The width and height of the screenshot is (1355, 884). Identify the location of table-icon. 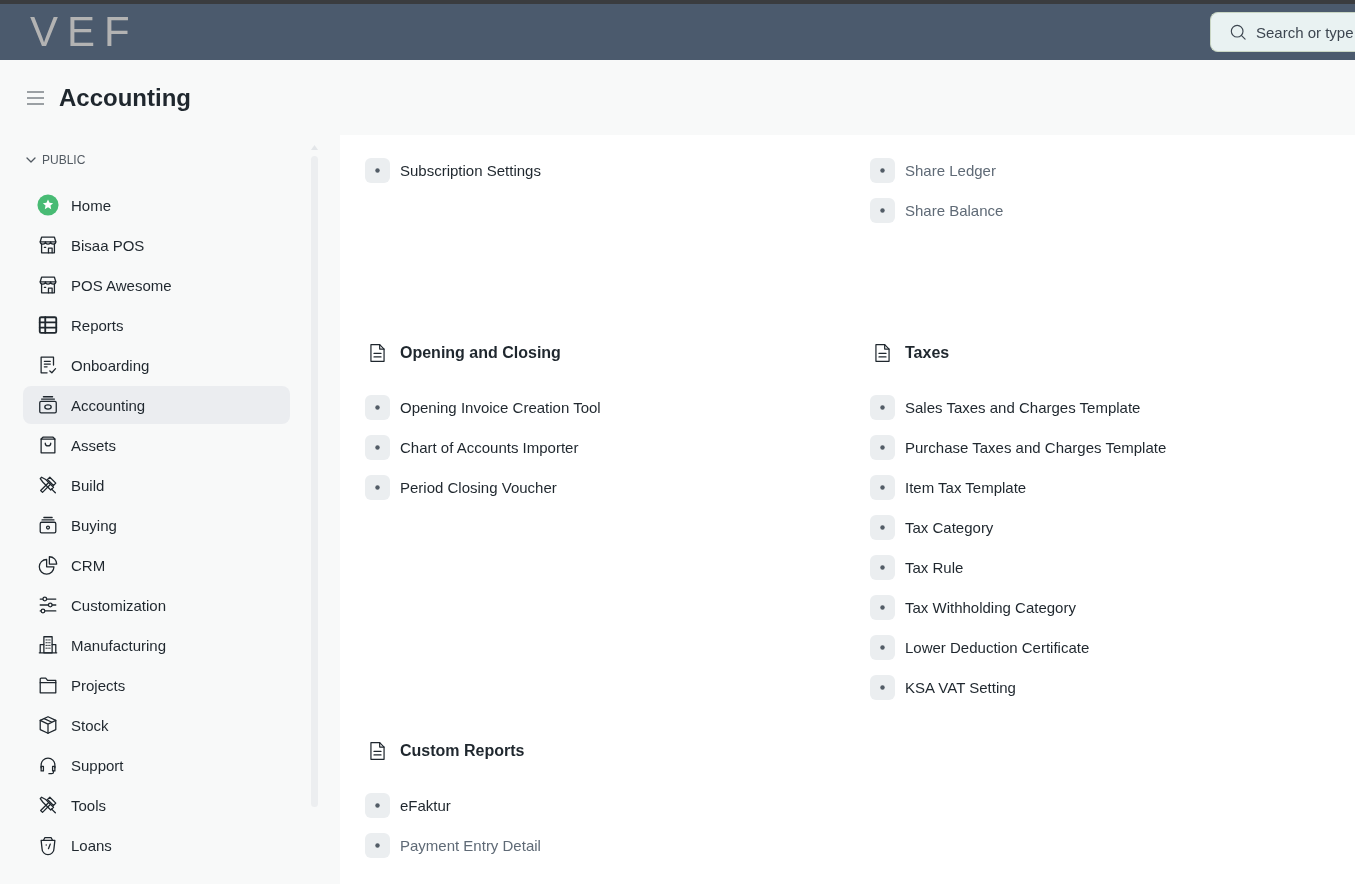
(48, 325).